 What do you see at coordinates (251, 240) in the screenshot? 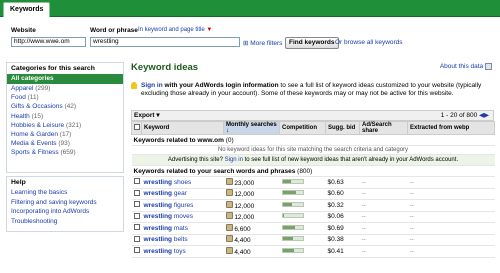
I see `searches-cell: 4,400` at bounding box center [251, 240].